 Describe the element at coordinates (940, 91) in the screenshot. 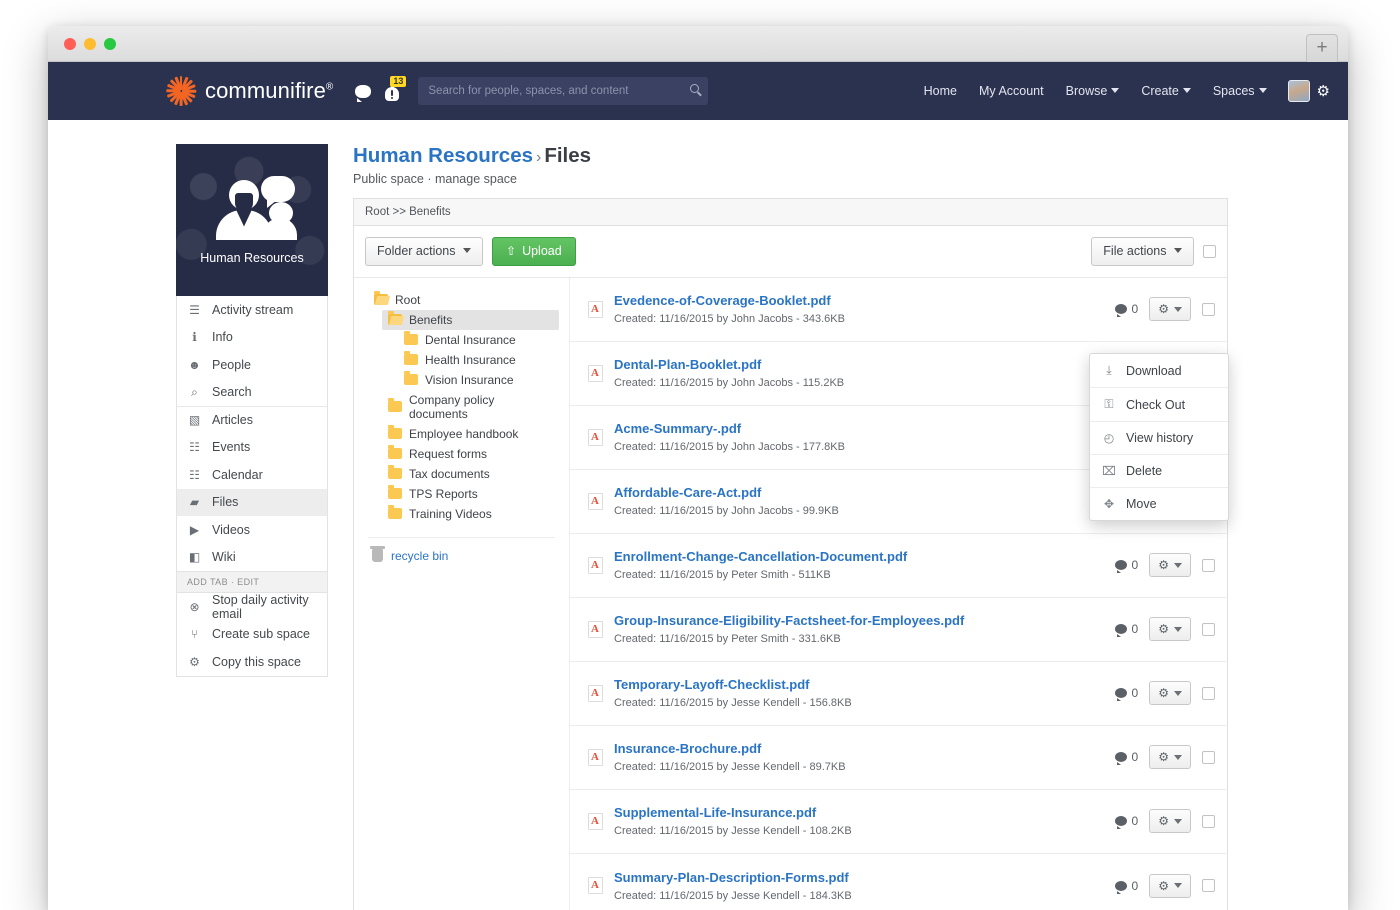

I see `nav-home: Home` at that location.